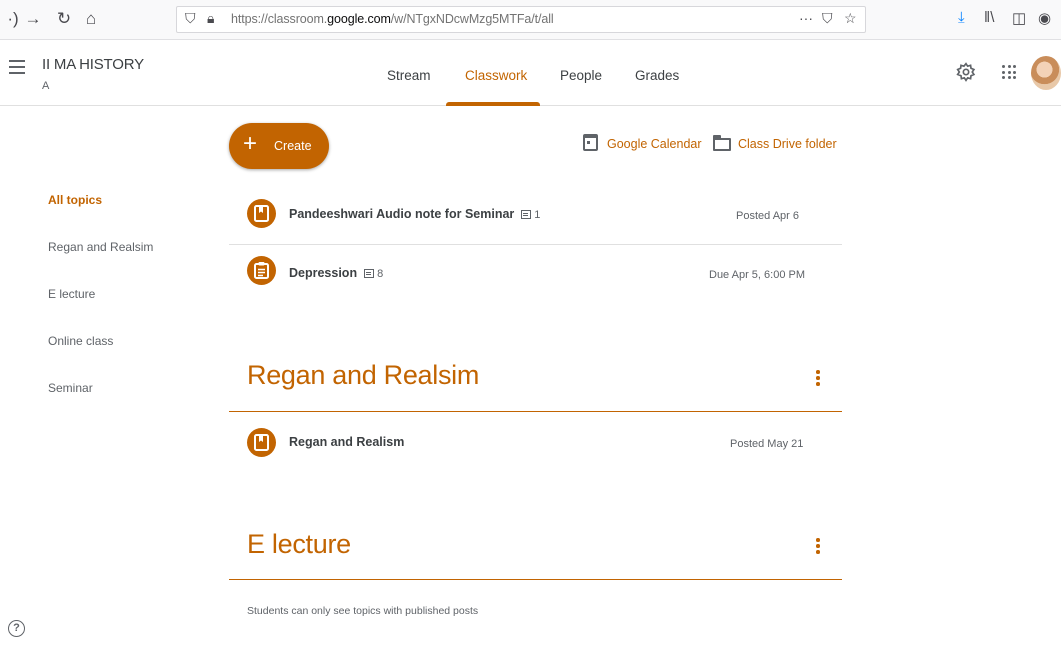 This screenshot has height=646, width=1061. Describe the element at coordinates (33, 19) in the screenshot. I see `forward-icon: →` at that location.